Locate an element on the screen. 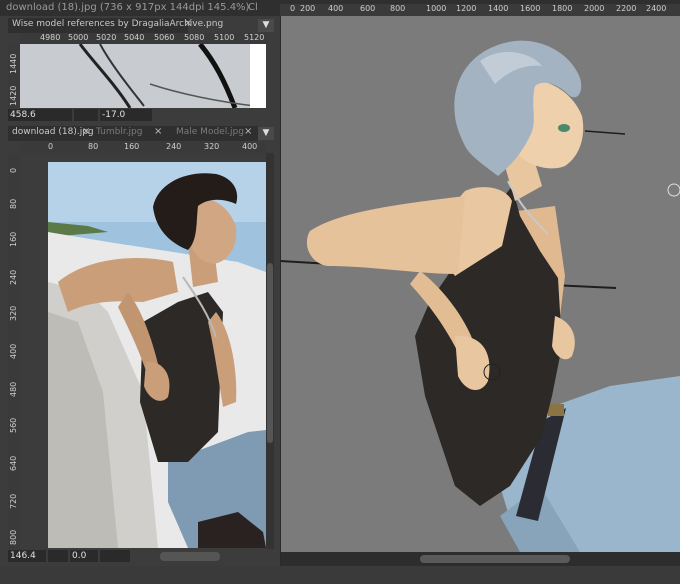  reference-vertical-scrollbar is located at coordinates (270, 351).